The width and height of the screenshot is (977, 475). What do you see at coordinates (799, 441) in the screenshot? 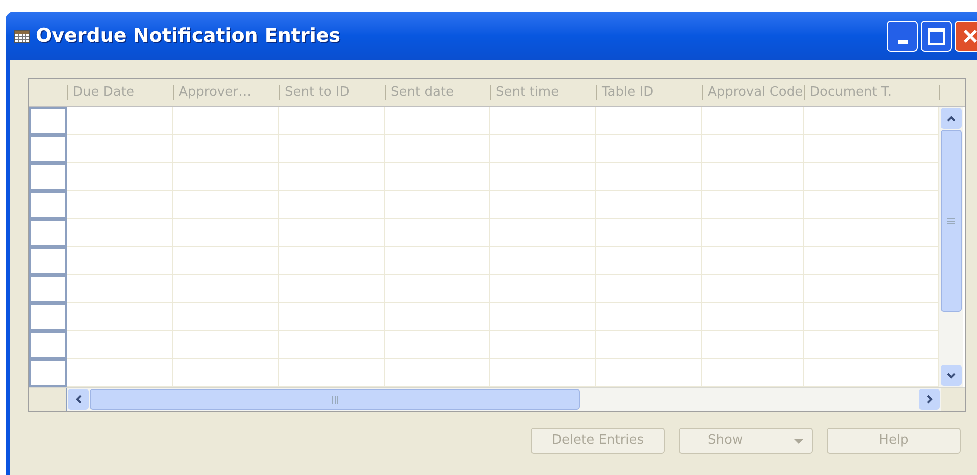
I see `caret-icon` at bounding box center [799, 441].